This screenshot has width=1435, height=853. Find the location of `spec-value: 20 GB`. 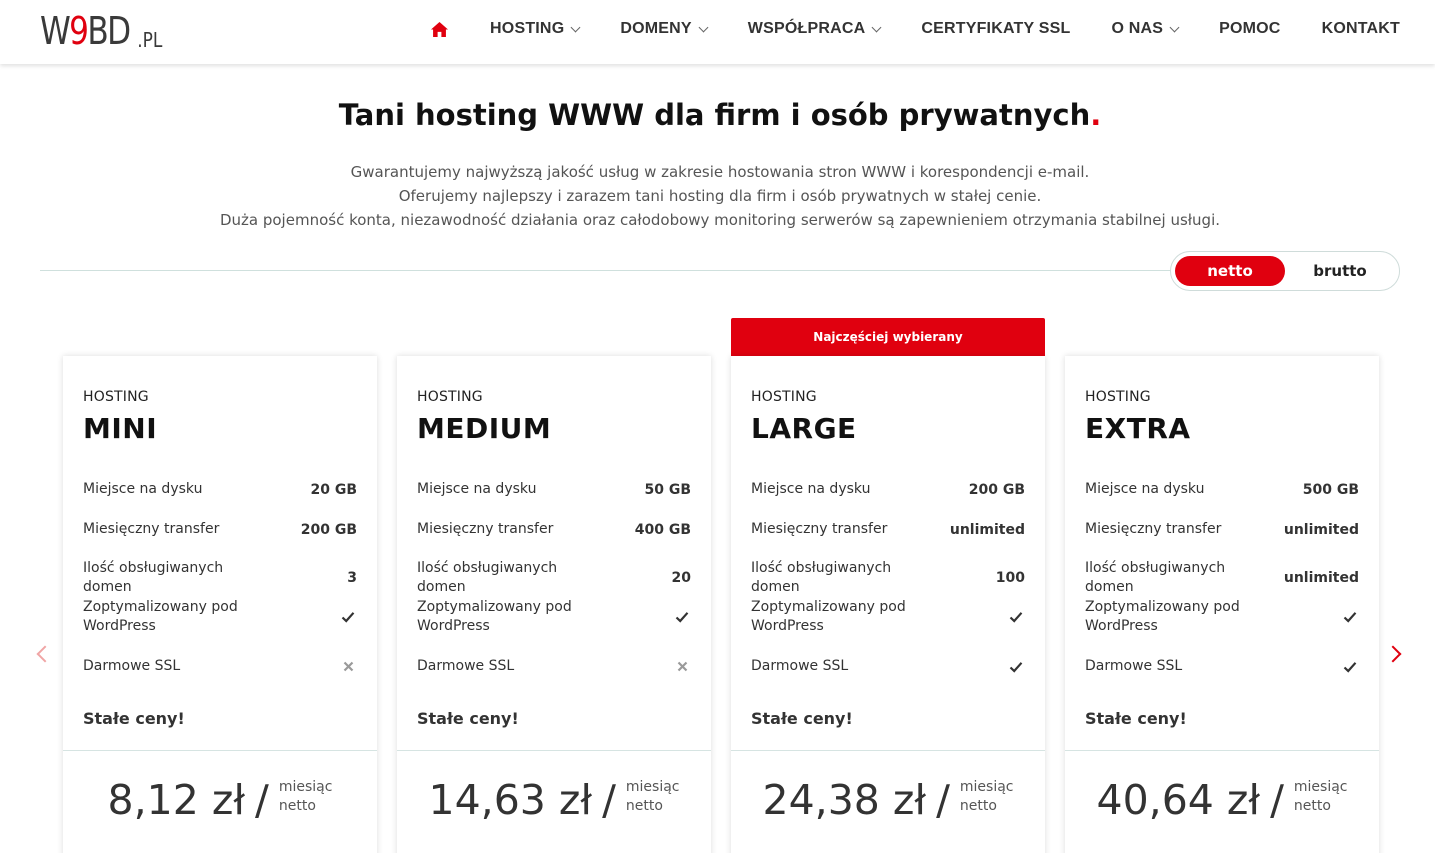

spec-value: 20 GB is located at coordinates (333, 489).